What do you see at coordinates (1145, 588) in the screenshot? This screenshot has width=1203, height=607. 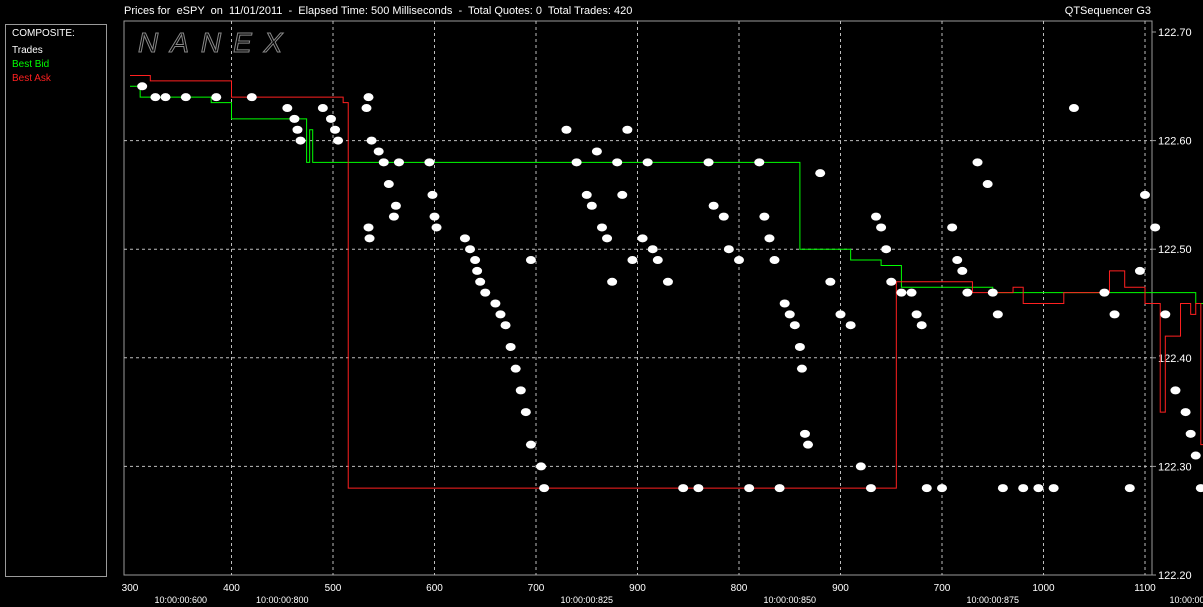 I see `x-tick-label: 1100` at bounding box center [1145, 588].